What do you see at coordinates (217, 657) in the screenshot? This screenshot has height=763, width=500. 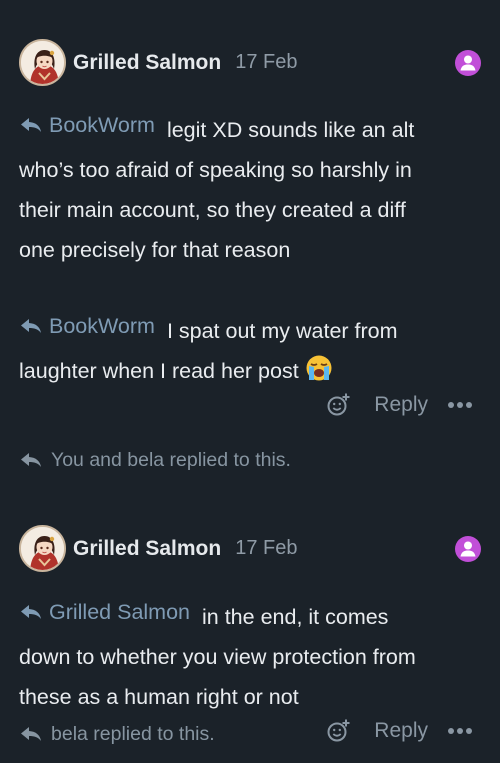 I see `quote-text-line: down to whether you view protection from` at bounding box center [217, 657].